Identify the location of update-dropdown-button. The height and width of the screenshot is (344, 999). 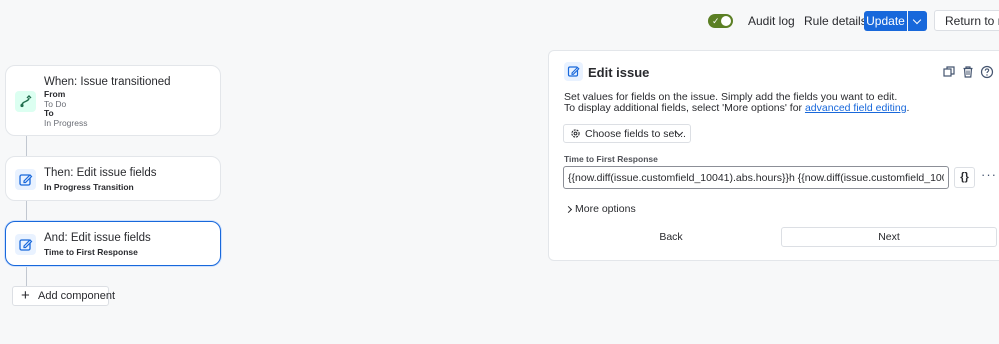
(917, 21).